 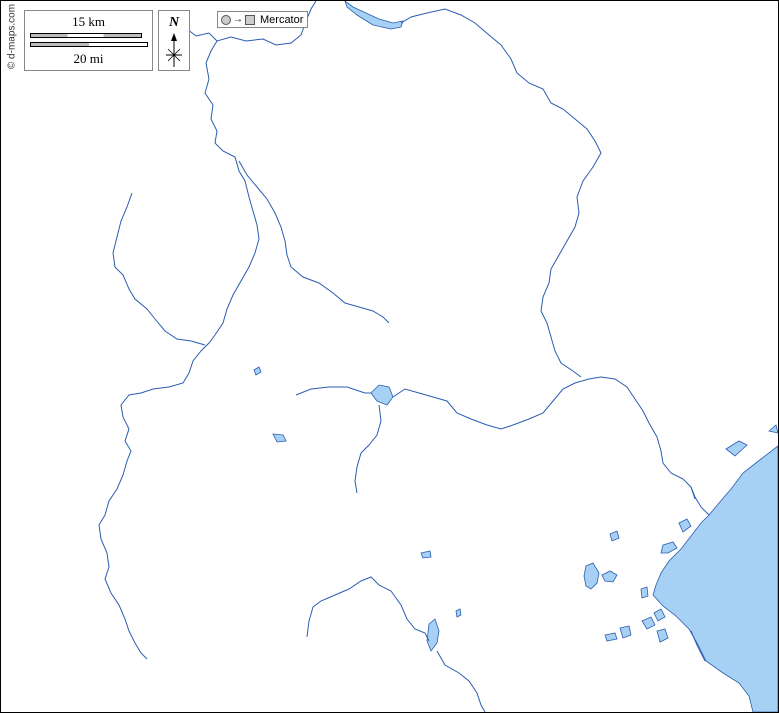 What do you see at coordinates (89, 44) in the screenshot?
I see `scale-mi-bar` at bounding box center [89, 44].